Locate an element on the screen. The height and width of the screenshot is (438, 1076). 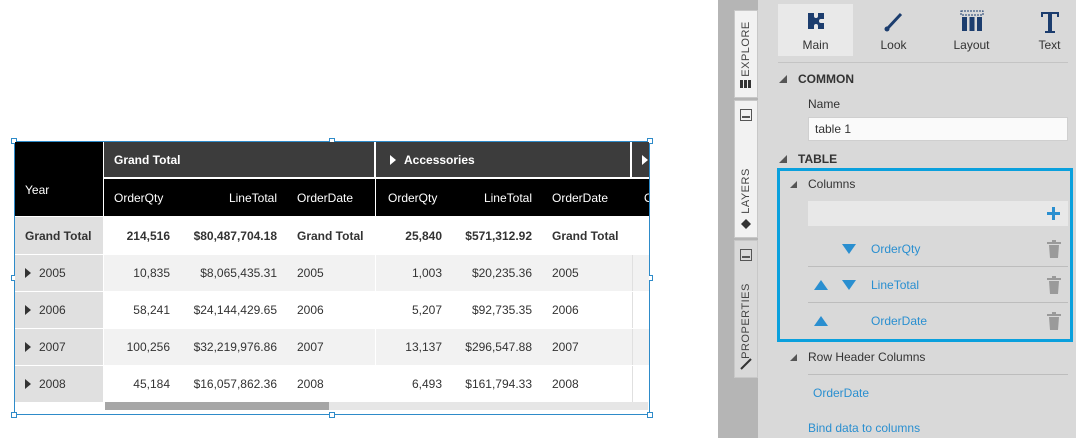
toolbar-text-button: Text is located at coordinates (1044, 30).